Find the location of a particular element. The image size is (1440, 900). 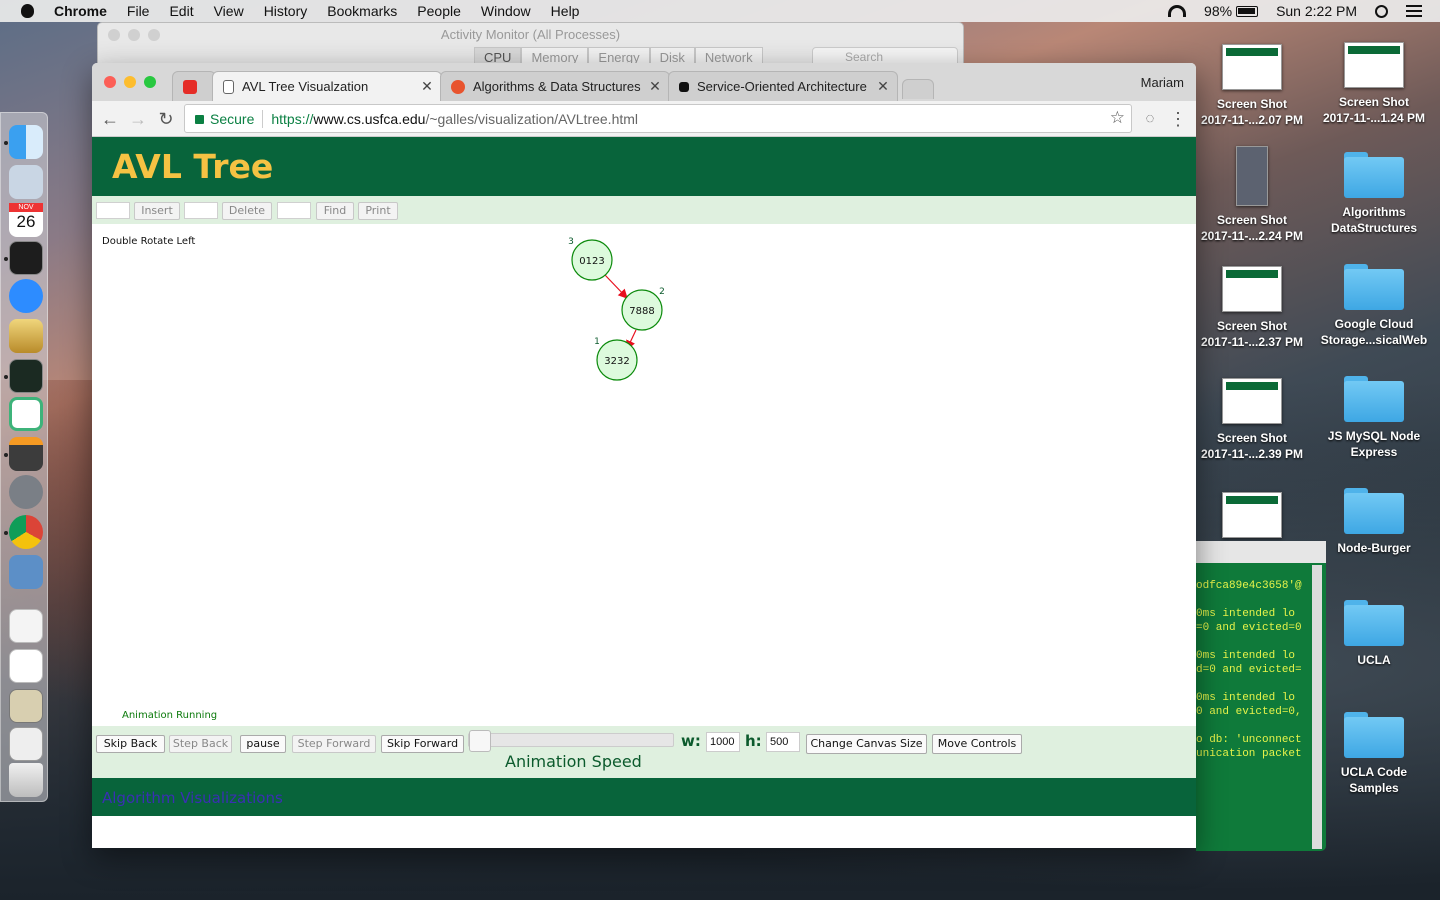

youtube-icon is located at coordinates (190, 86).